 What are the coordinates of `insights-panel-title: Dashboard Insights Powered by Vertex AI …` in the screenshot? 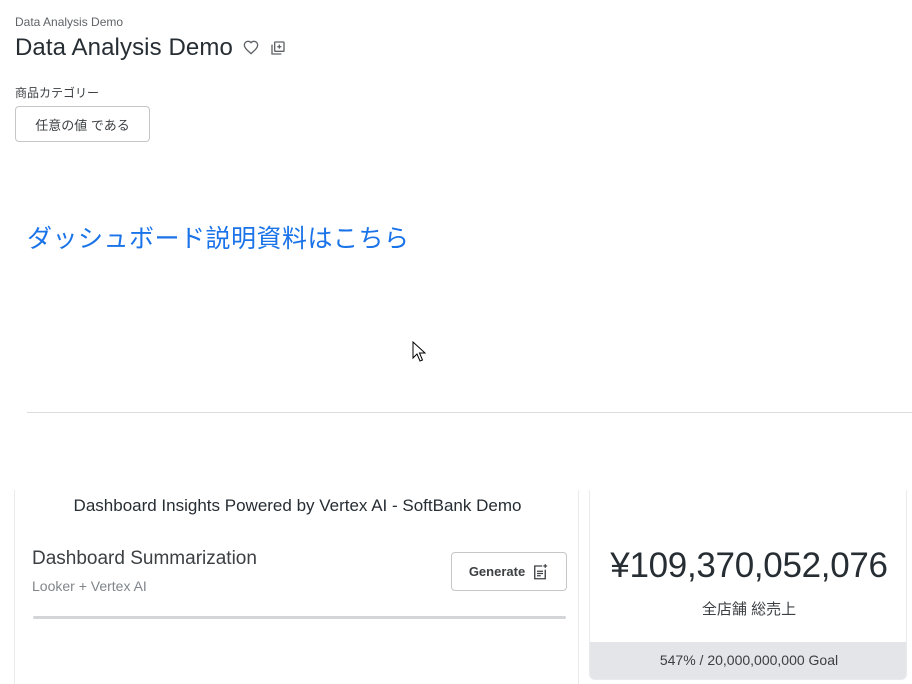 It's located at (297, 505).